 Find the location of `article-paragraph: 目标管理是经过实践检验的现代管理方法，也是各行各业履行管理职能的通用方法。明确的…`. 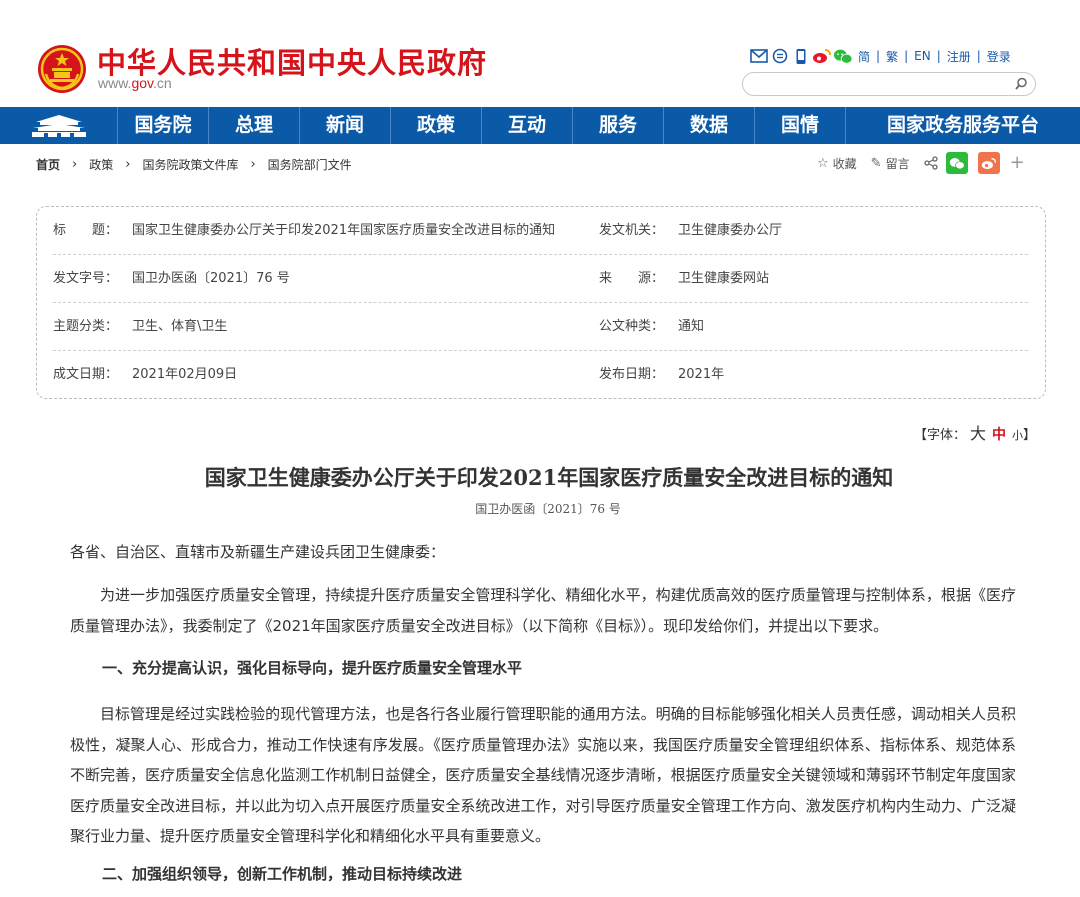

article-paragraph: 目标管理是经过实践检验的现代管理方法，也是各行各业履行管理职能的通用方法。明确的… is located at coordinates (543, 775).